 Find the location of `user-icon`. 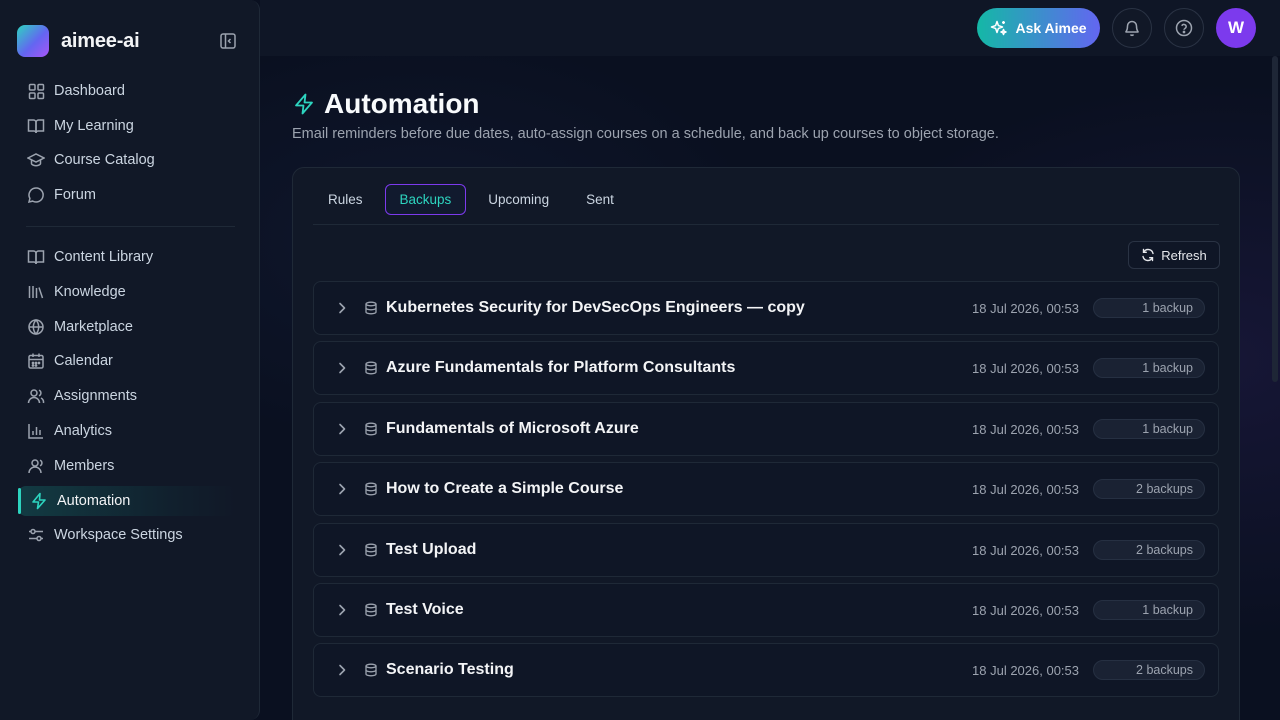

user-icon is located at coordinates (36, 466).